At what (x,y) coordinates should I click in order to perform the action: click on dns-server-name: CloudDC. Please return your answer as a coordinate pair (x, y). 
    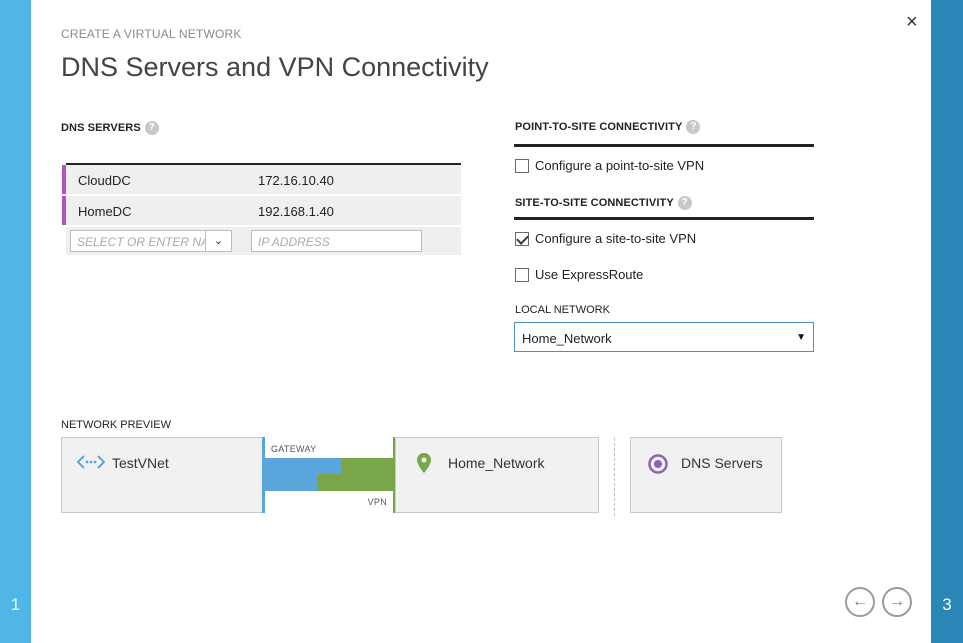
    Looking at the image, I should click on (104, 180).